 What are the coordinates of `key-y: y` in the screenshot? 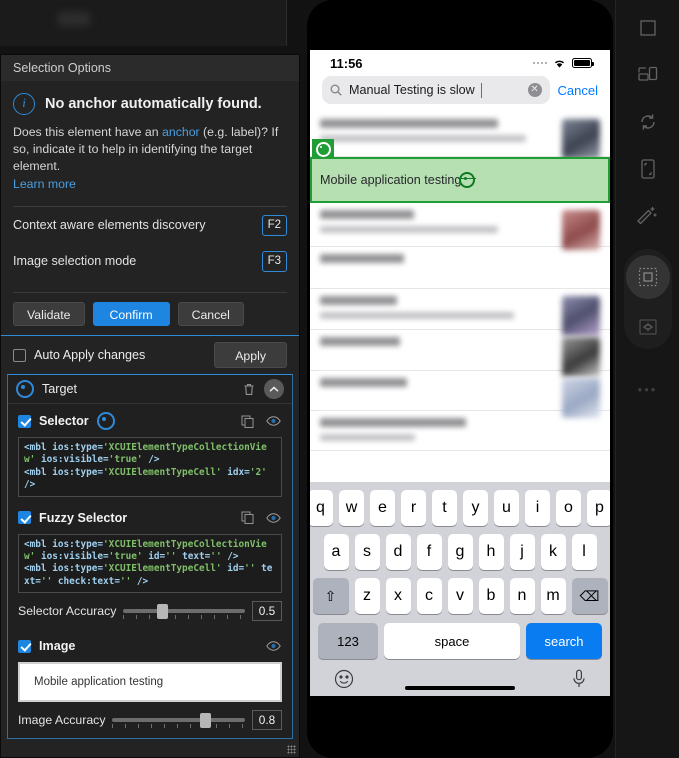 It's located at (475, 508).